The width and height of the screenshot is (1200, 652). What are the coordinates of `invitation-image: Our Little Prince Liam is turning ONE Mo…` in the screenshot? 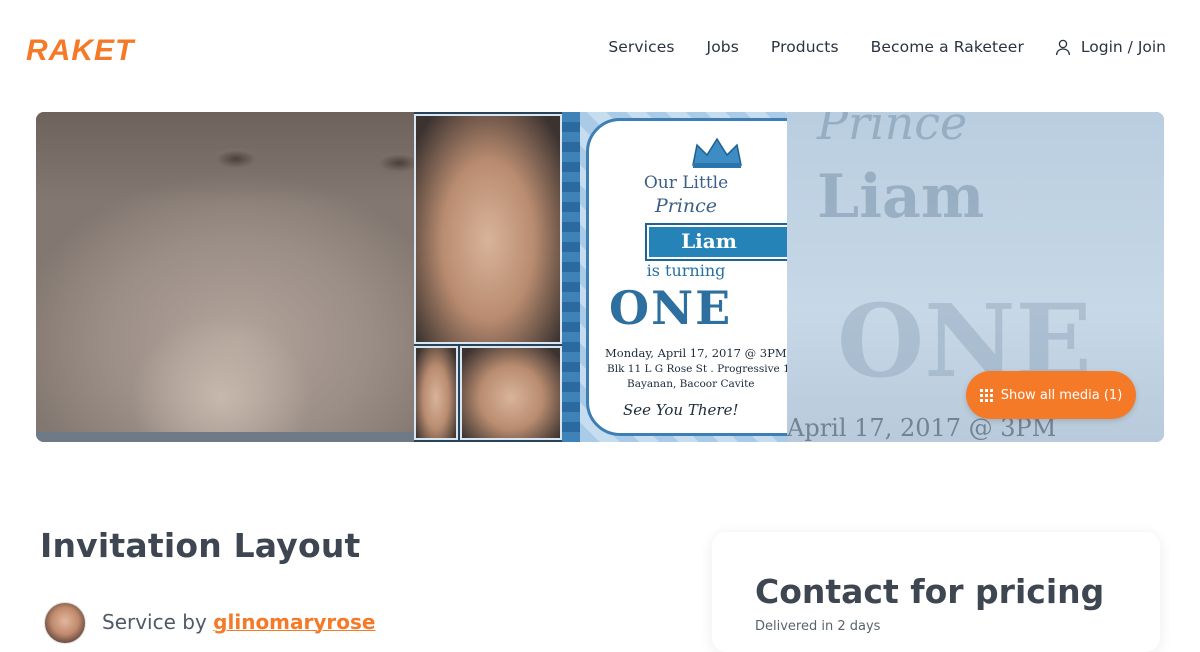 It's located at (698, 277).